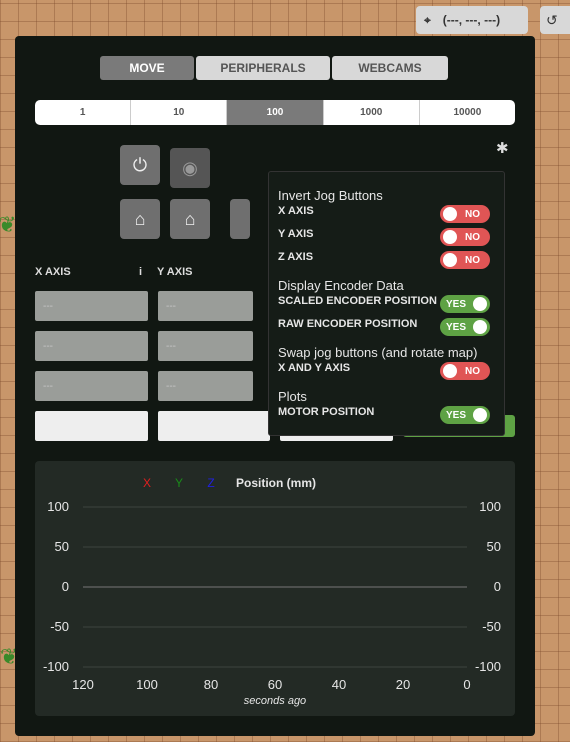 The height and width of the screenshot is (742, 570). What do you see at coordinates (214, 426) in the screenshot?
I see `y-move-input` at bounding box center [214, 426].